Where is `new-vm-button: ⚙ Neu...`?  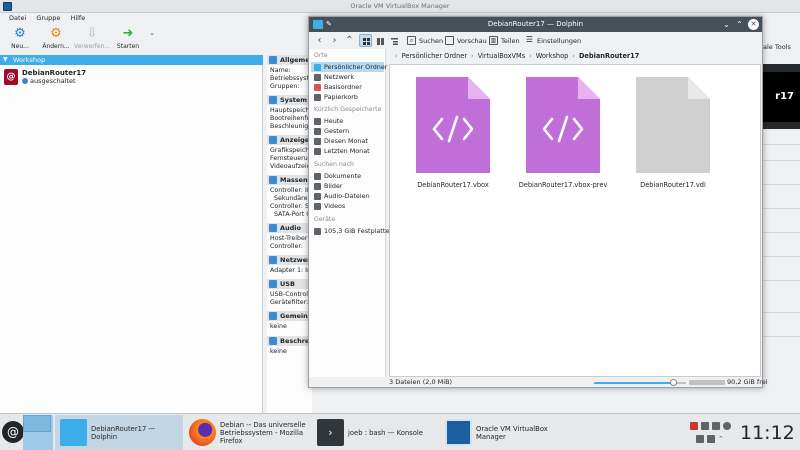
new-vm-button: ⚙ Neu... is located at coordinates (20, 39).